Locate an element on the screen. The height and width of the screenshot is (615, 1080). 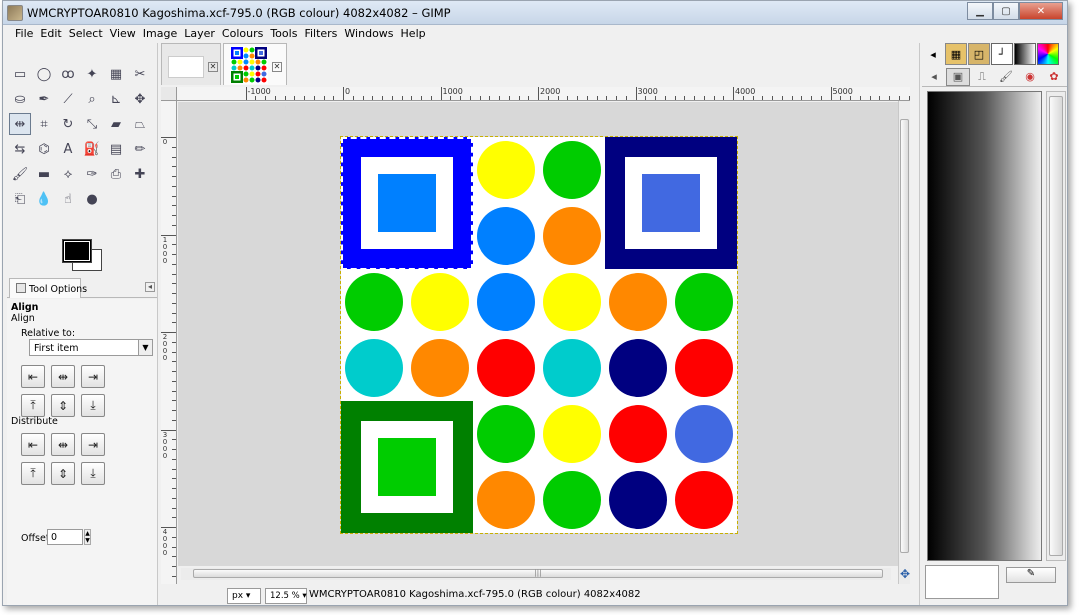
menu-file: File is located at coordinates (24, 34).